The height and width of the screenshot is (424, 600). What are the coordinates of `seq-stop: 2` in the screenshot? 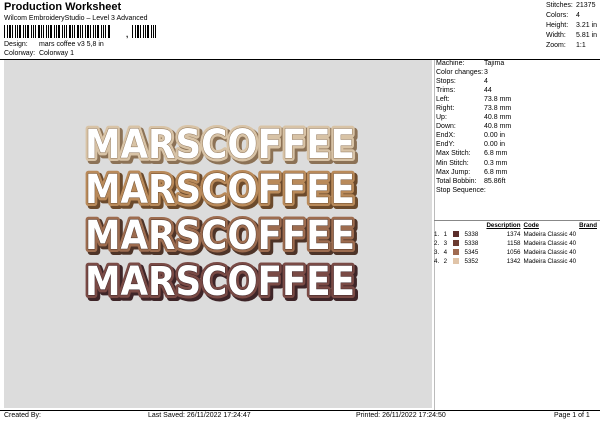 It's located at (445, 261).